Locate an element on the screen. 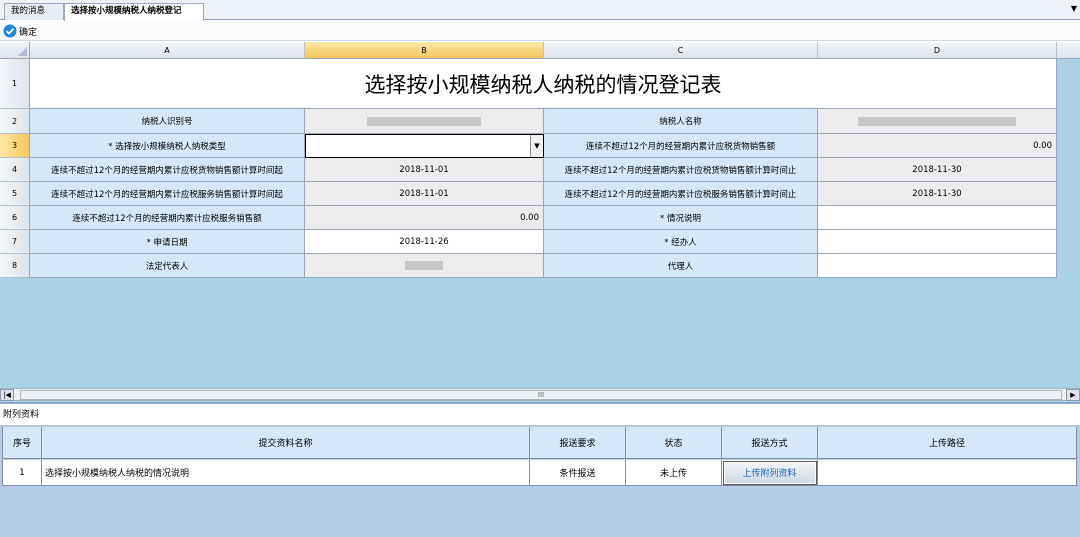 The height and width of the screenshot is (537, 1080). row-header-5: 5 is located at coordinates (15, 194).